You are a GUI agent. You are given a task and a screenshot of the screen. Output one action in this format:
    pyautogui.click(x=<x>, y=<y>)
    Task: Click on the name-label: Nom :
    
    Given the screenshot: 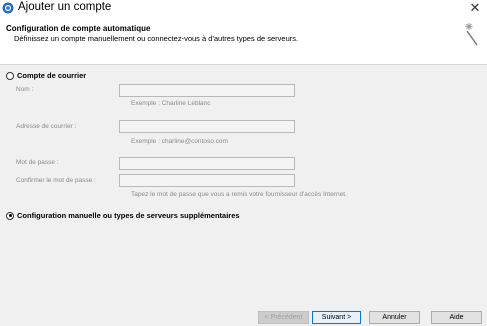 What is the action you would take?
    pyautogui.click(x=25, y=89)
    